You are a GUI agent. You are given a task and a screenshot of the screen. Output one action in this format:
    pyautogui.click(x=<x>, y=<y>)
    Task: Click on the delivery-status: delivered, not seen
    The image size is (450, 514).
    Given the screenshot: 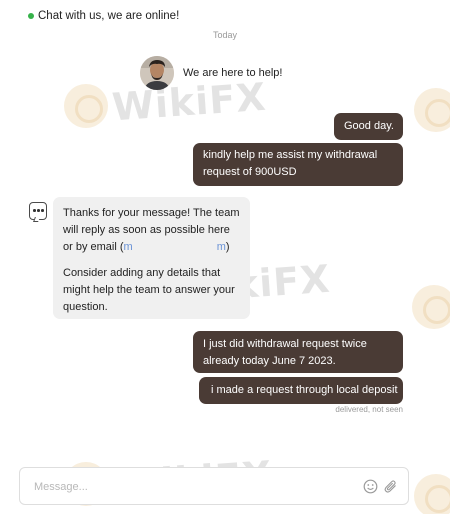 What is the action you would take?
    pyautogui.click(x=369, y=409)
    